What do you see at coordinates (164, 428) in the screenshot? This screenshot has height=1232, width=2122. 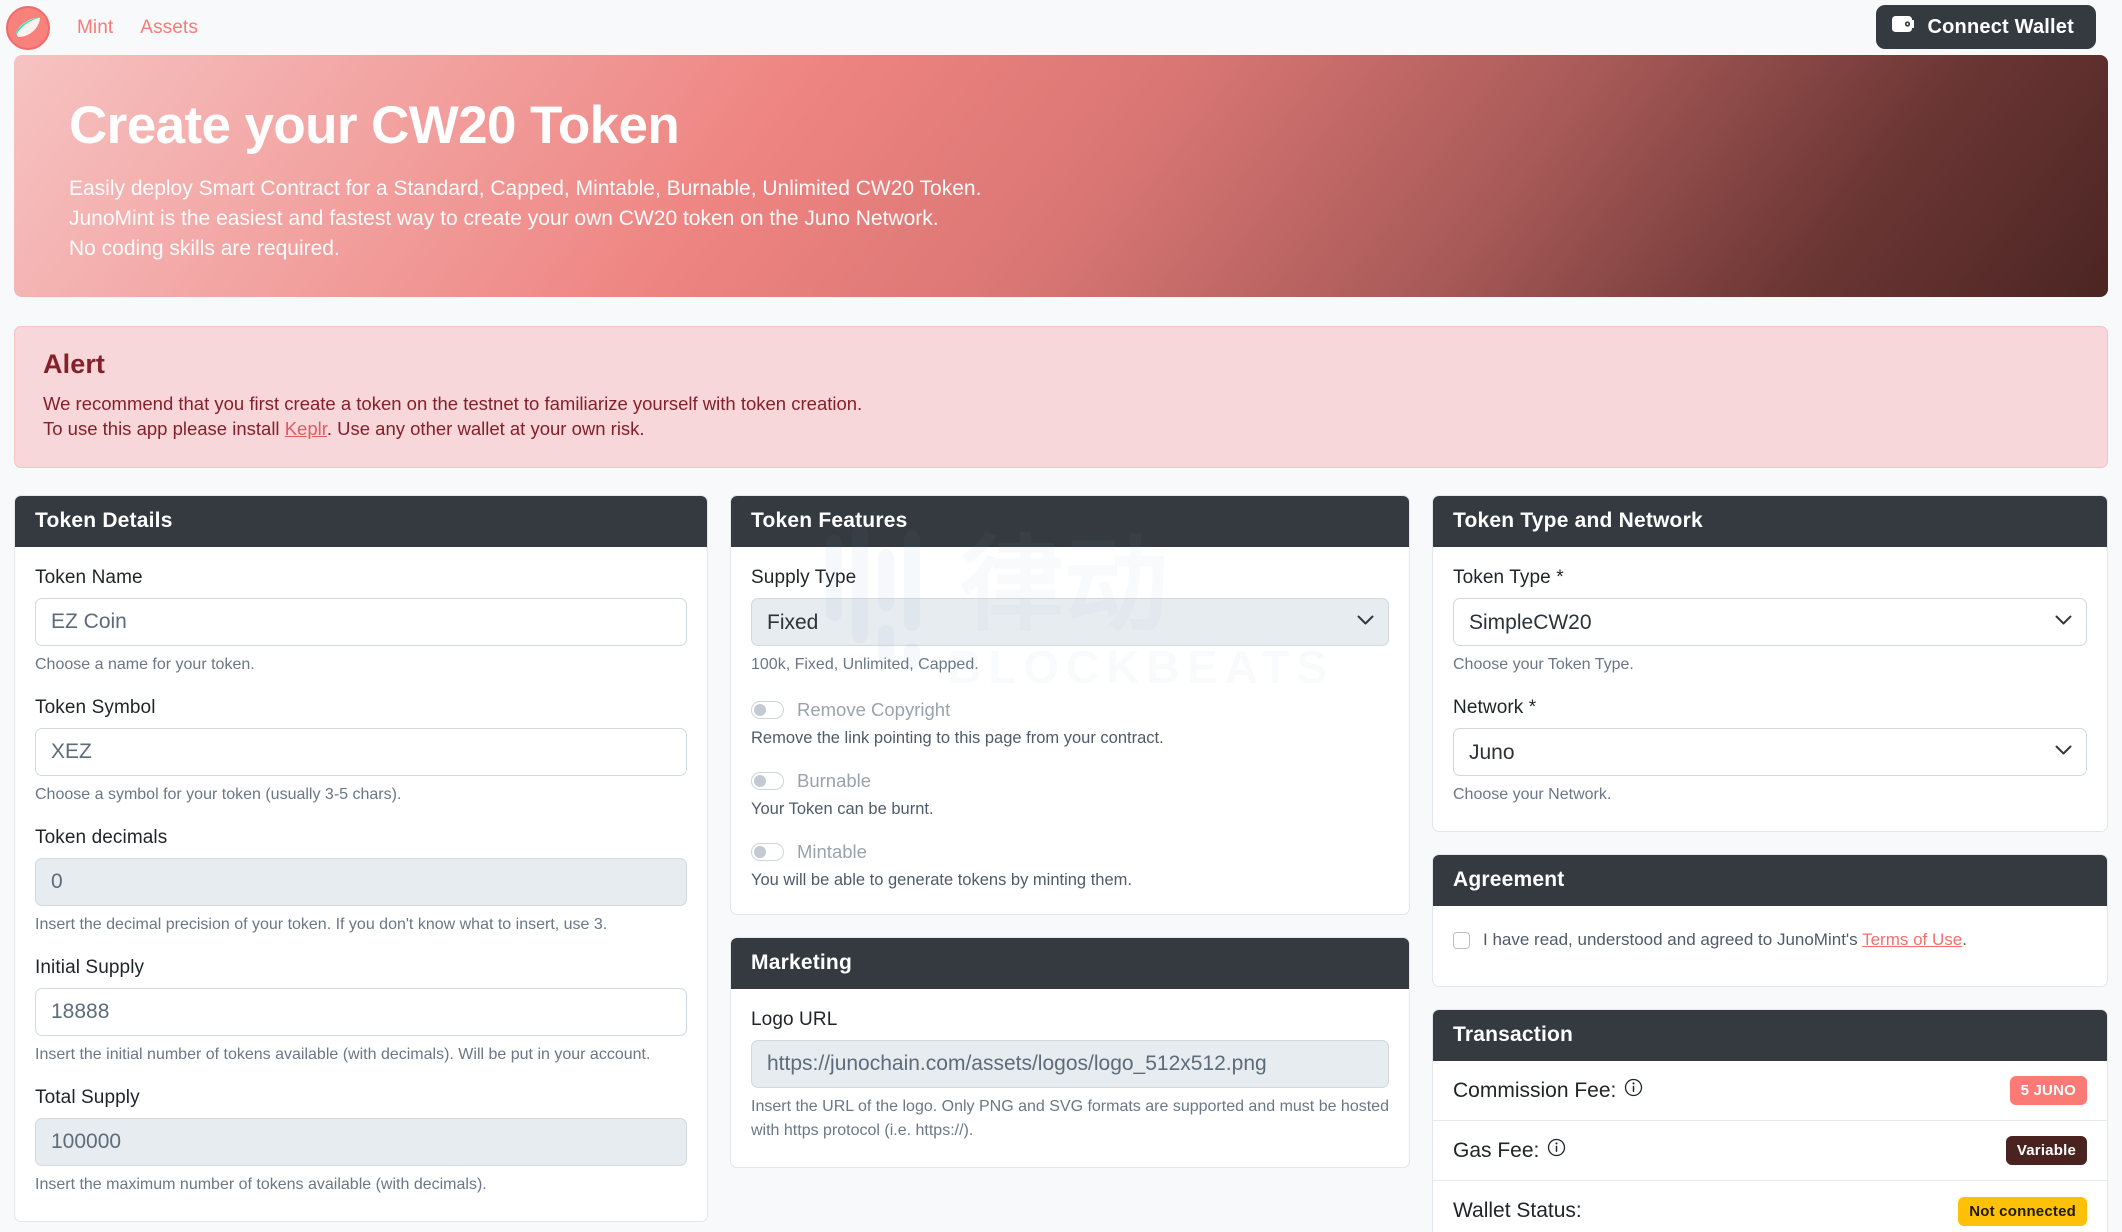 I see `alert-text-pre: To use this app please install` at bounding box center [164, 428].